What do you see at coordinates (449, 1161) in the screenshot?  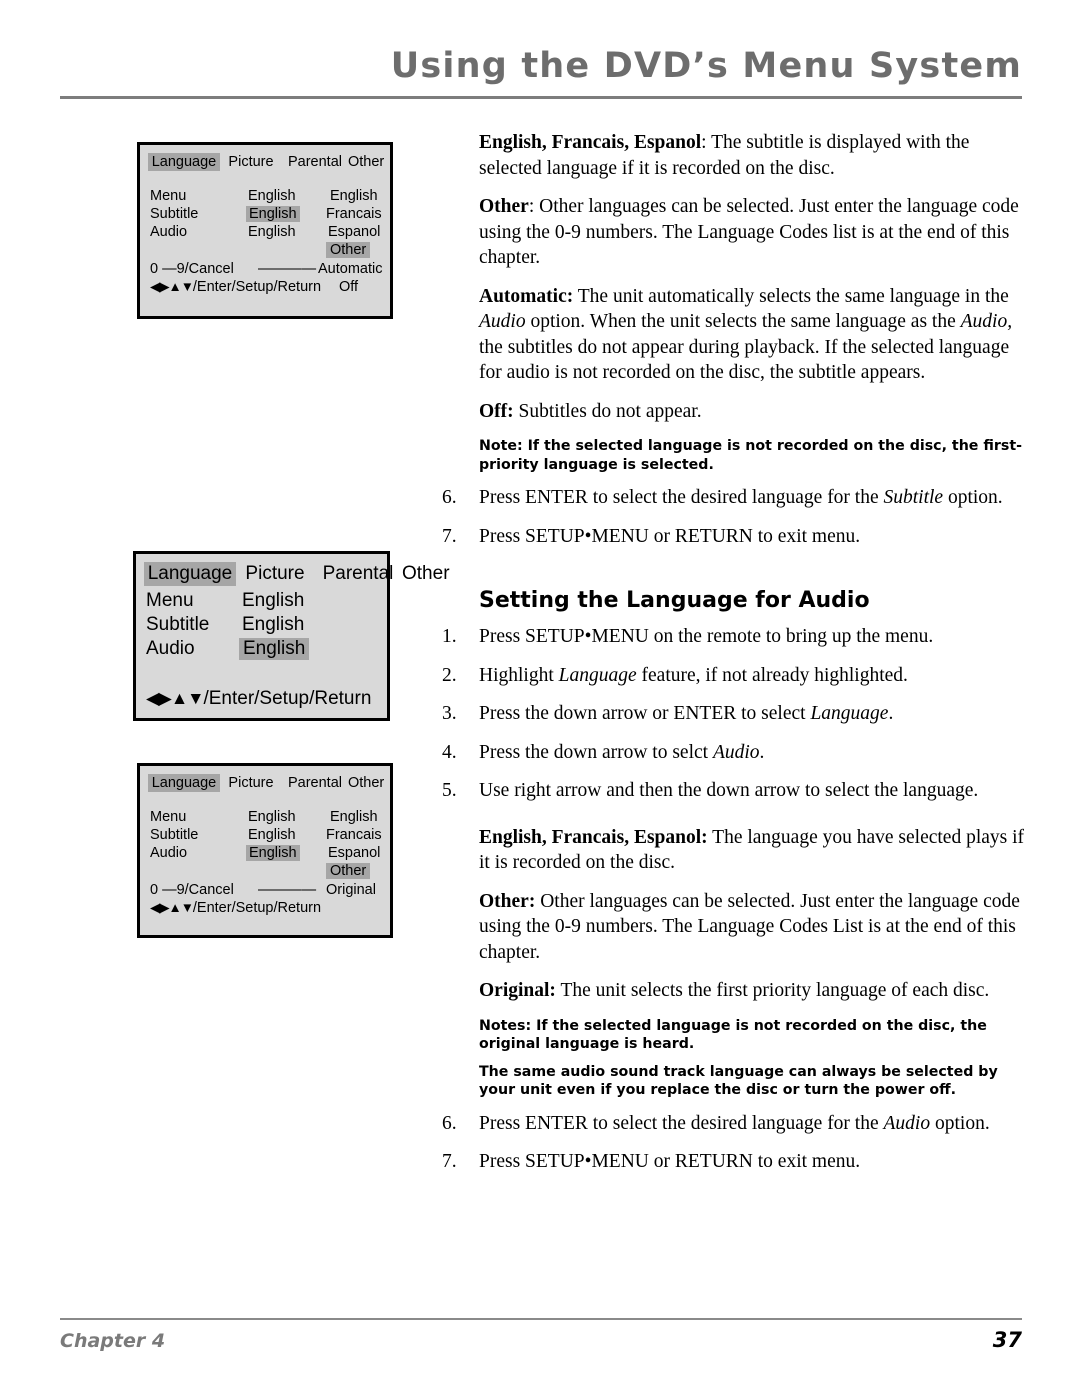 I see `step-number: 7.` at bounding box center [449, 1161].